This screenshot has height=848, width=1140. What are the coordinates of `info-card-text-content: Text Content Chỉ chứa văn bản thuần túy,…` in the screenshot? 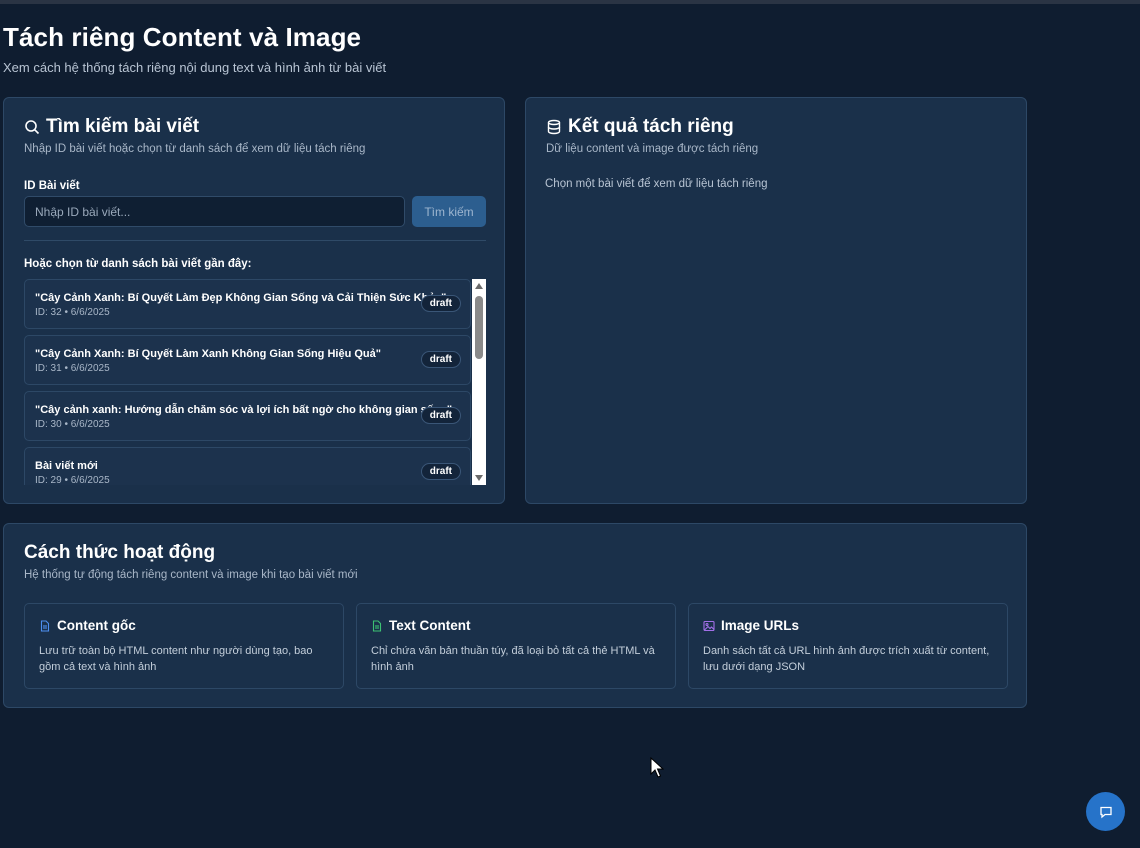 It's located at (516, 646).